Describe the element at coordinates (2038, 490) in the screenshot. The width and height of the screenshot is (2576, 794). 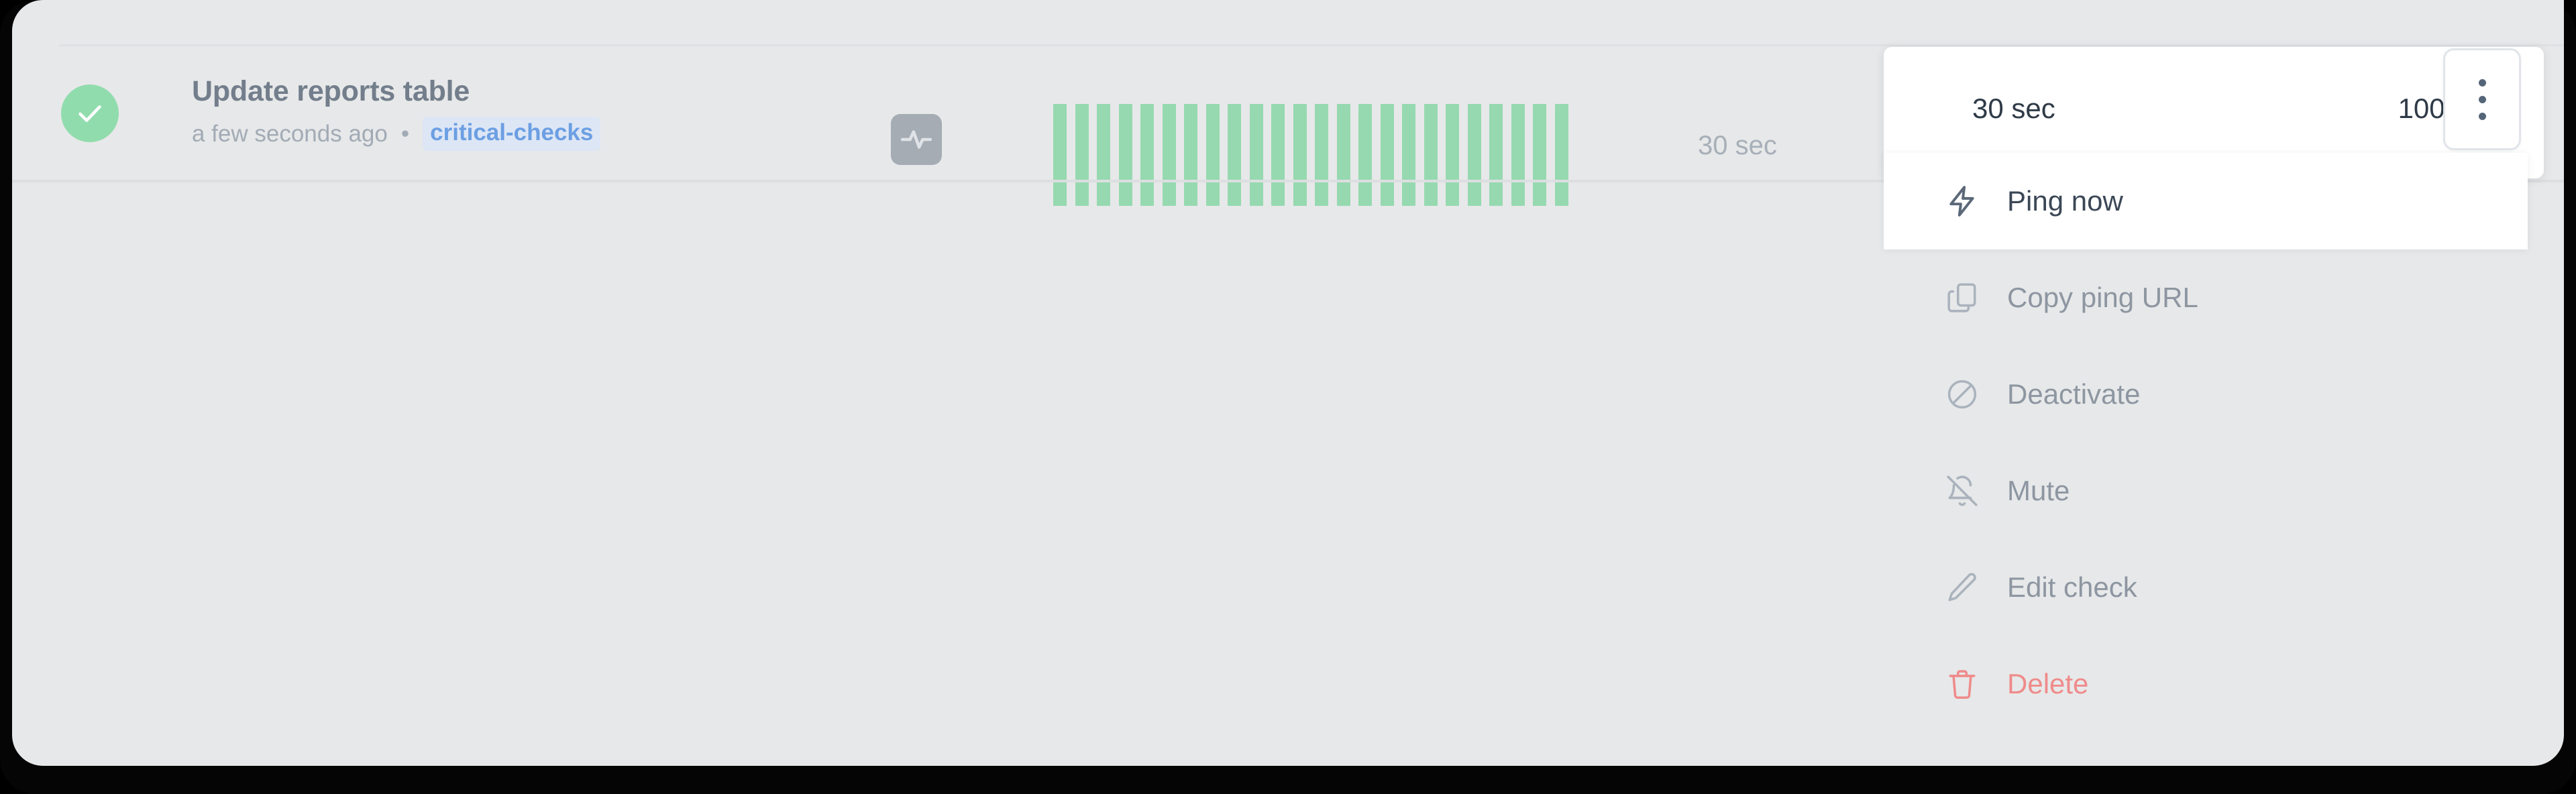
I see `menu-item-label: Mute` at that location.